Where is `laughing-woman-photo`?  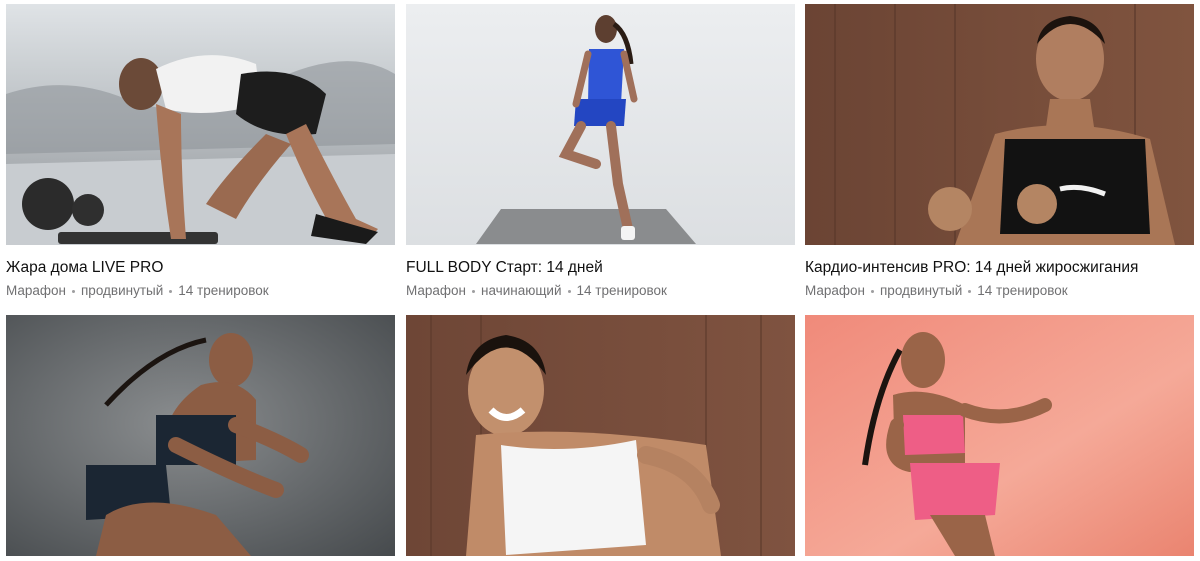
laughing-woman-photo is located at coordinates (600, 435).